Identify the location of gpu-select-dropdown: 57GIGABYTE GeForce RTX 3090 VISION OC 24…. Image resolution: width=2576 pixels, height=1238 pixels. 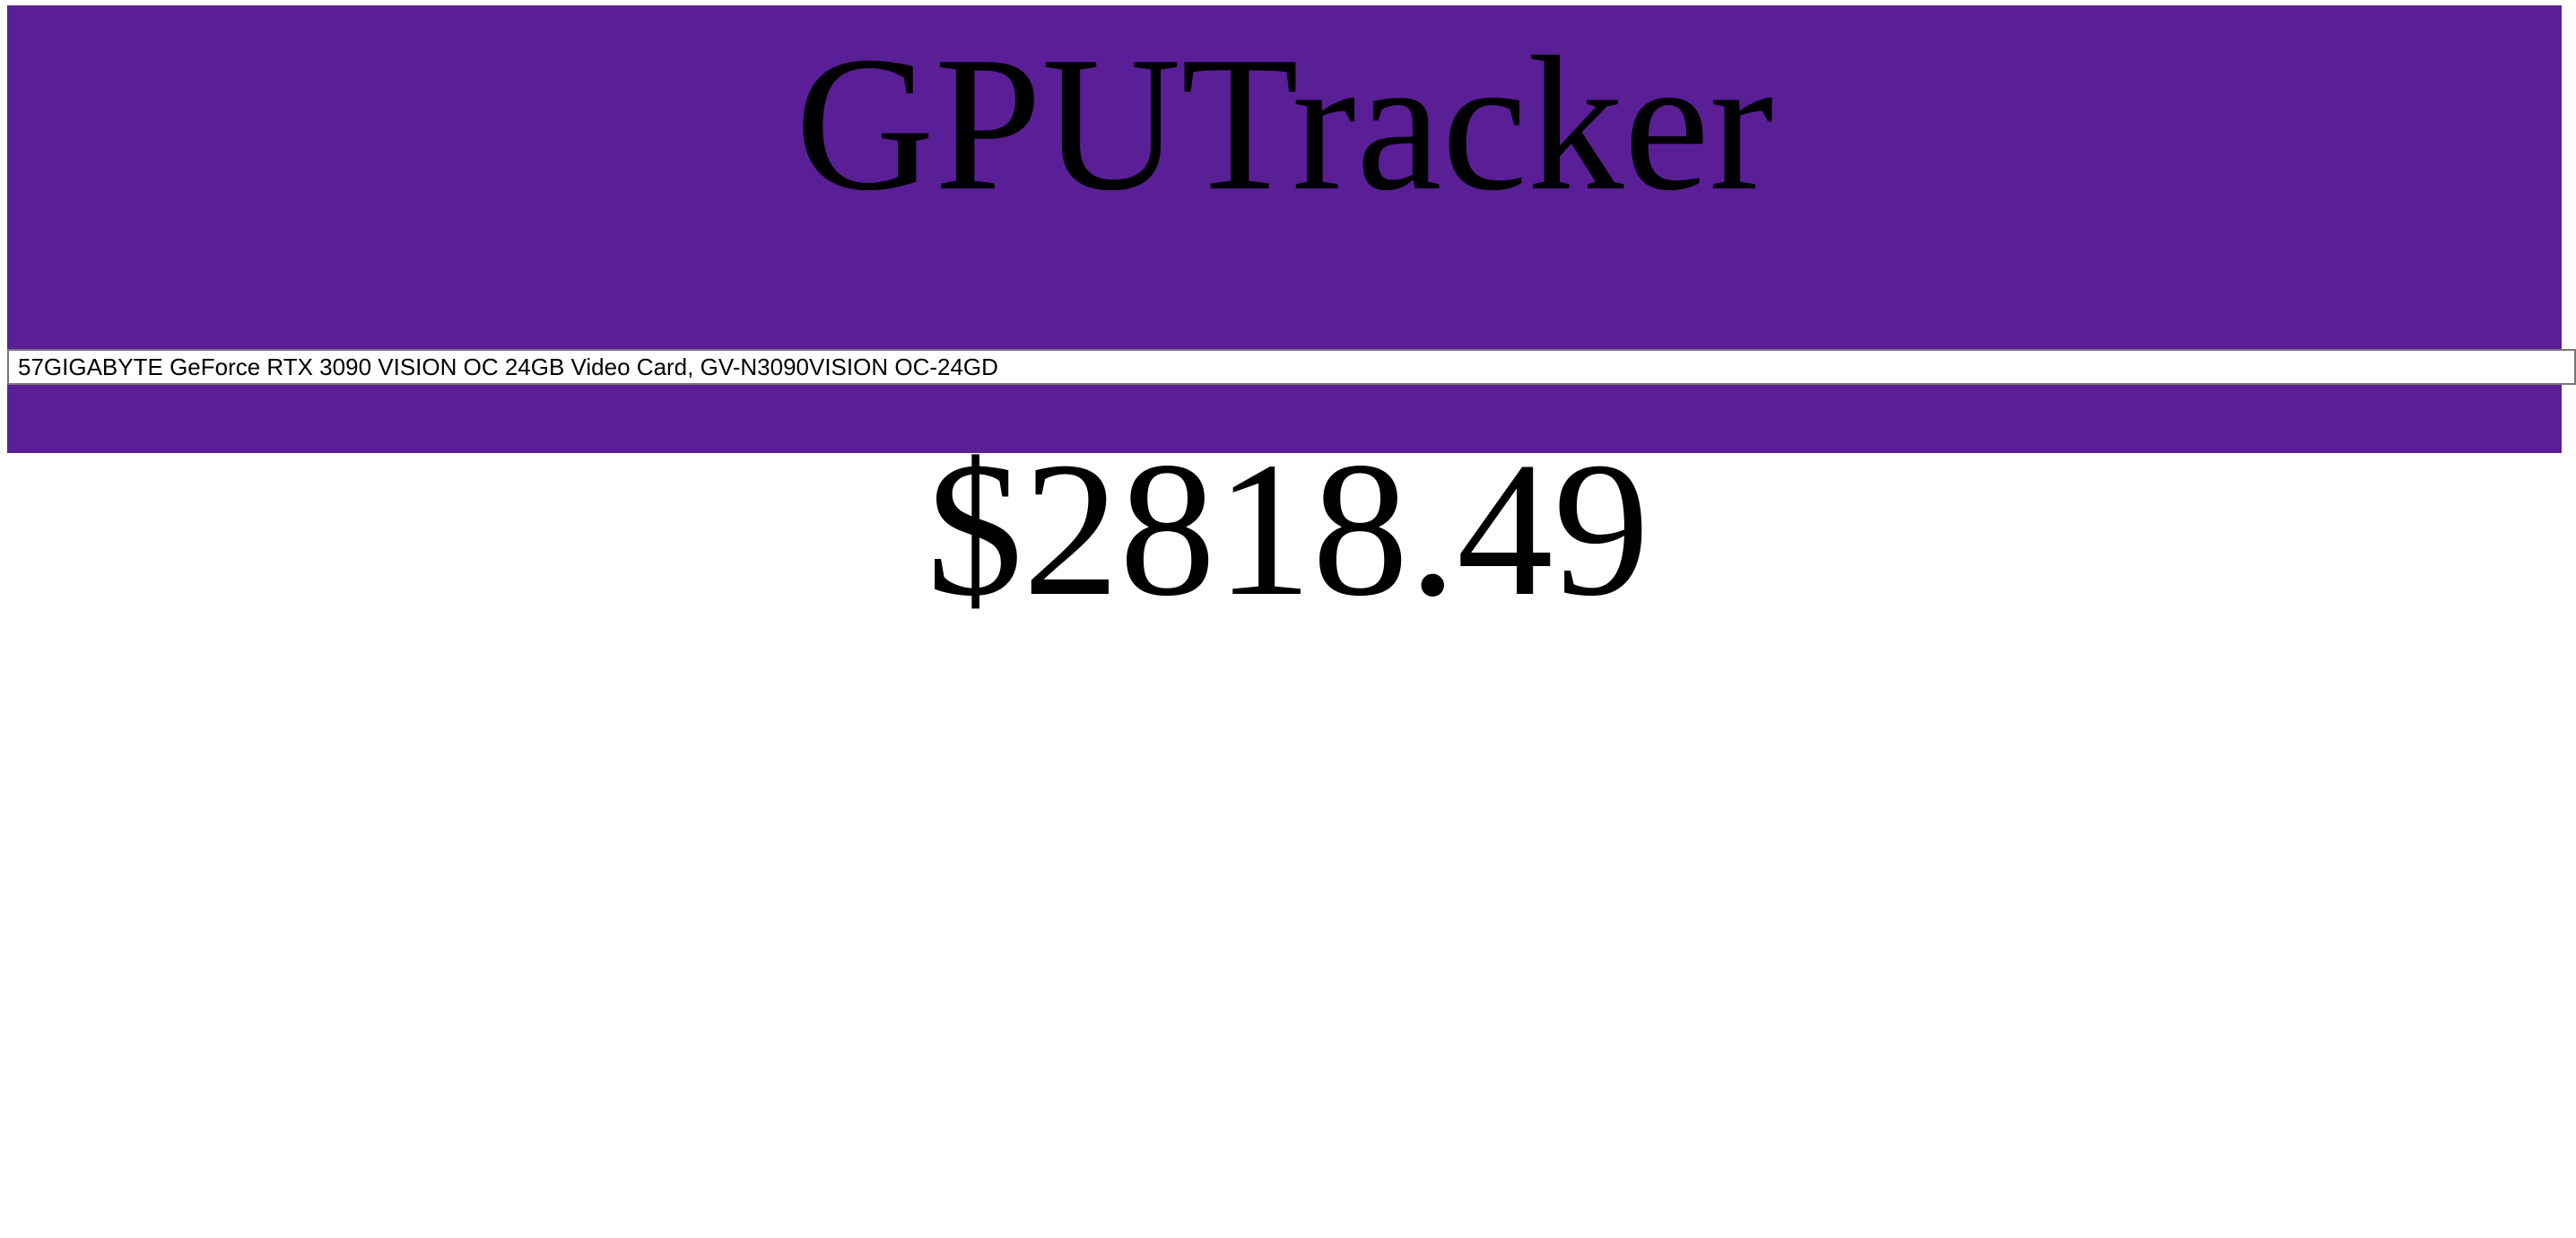
(1291, 367).